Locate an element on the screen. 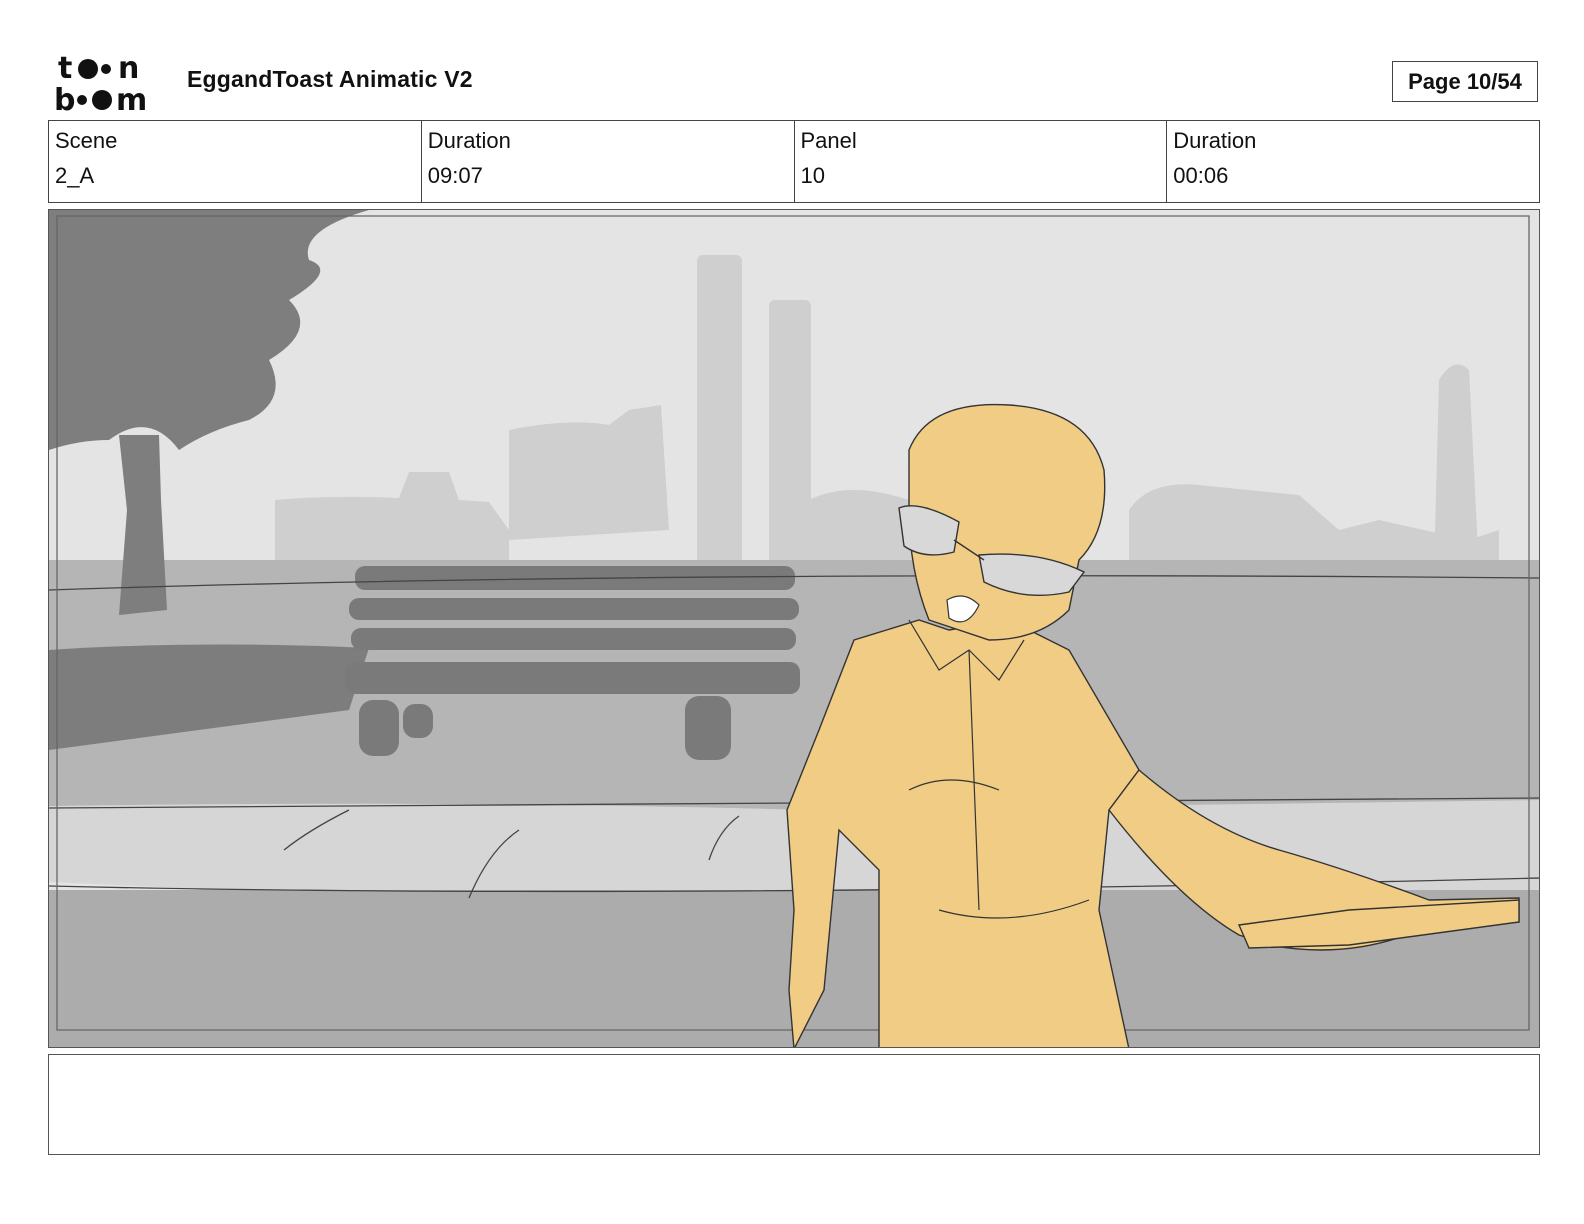  panel-duration-cell: Duration 00:06 is located at coordinates (1353, 161).